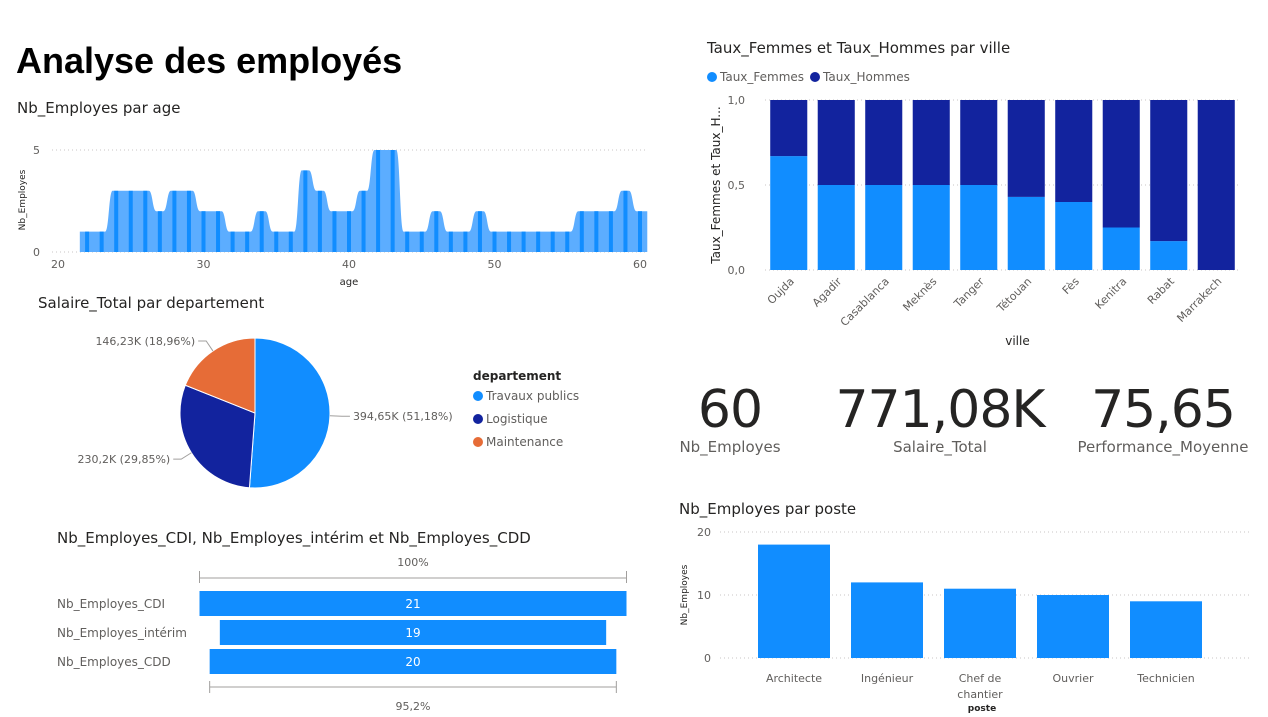 Image resolution: width=1268 pixels, height=717 pixels. What do you see at coordinates (36, 150) in the screenshot?
I see `y-tick-label: 5` at bounding box center [36, 150].